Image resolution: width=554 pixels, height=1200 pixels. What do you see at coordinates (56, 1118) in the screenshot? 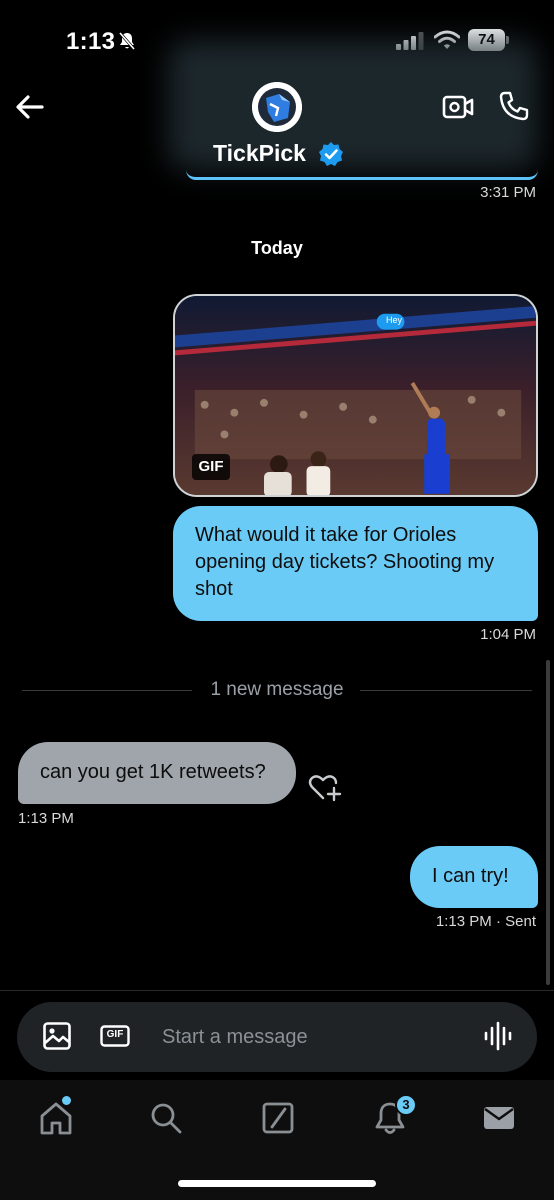
I see `home-icon` at bounding box center [56, 1118].